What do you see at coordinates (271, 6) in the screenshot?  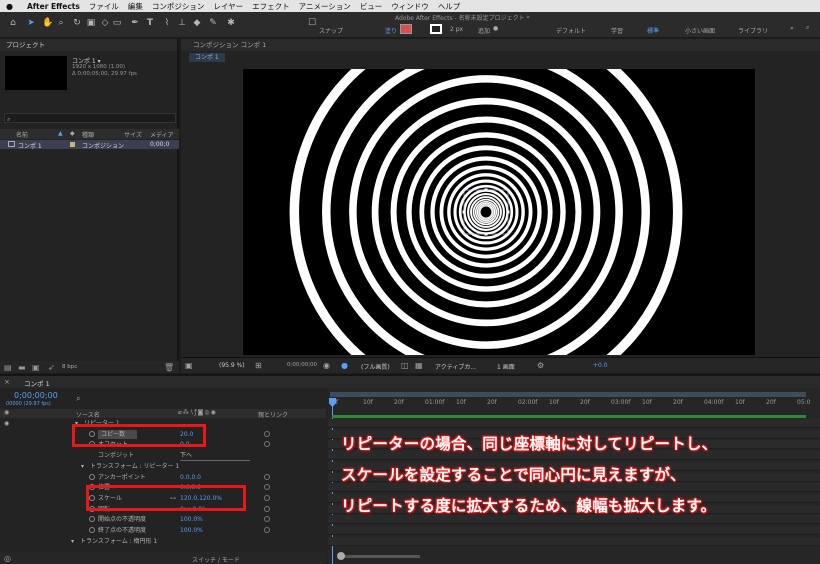 I see `menu-effect: エフェクト` at bounding box center [271, 6].